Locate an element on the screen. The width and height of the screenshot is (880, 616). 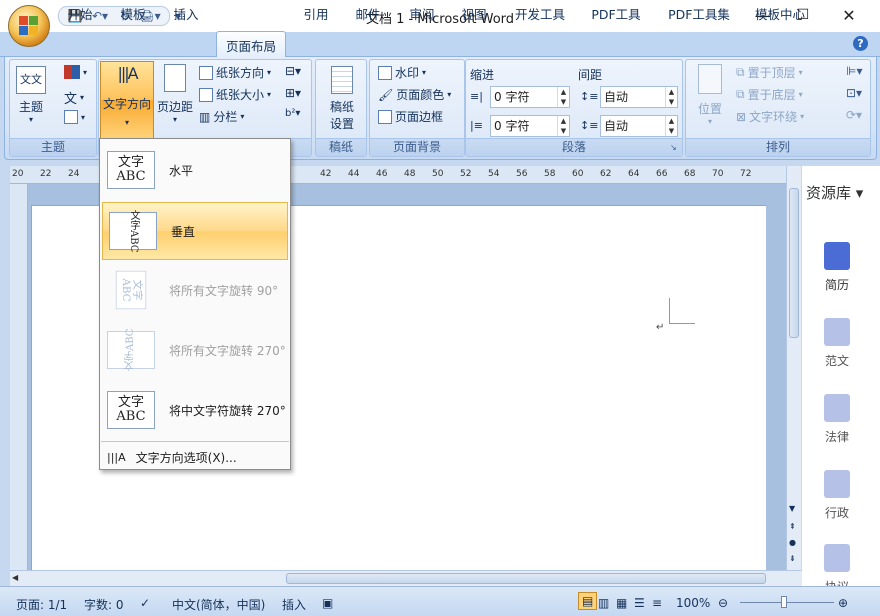
page-background-group: 水印 ▾ 🖌 页面颜色 ▾ 页面边框 页面背景 is located at coordinates (417, 108).